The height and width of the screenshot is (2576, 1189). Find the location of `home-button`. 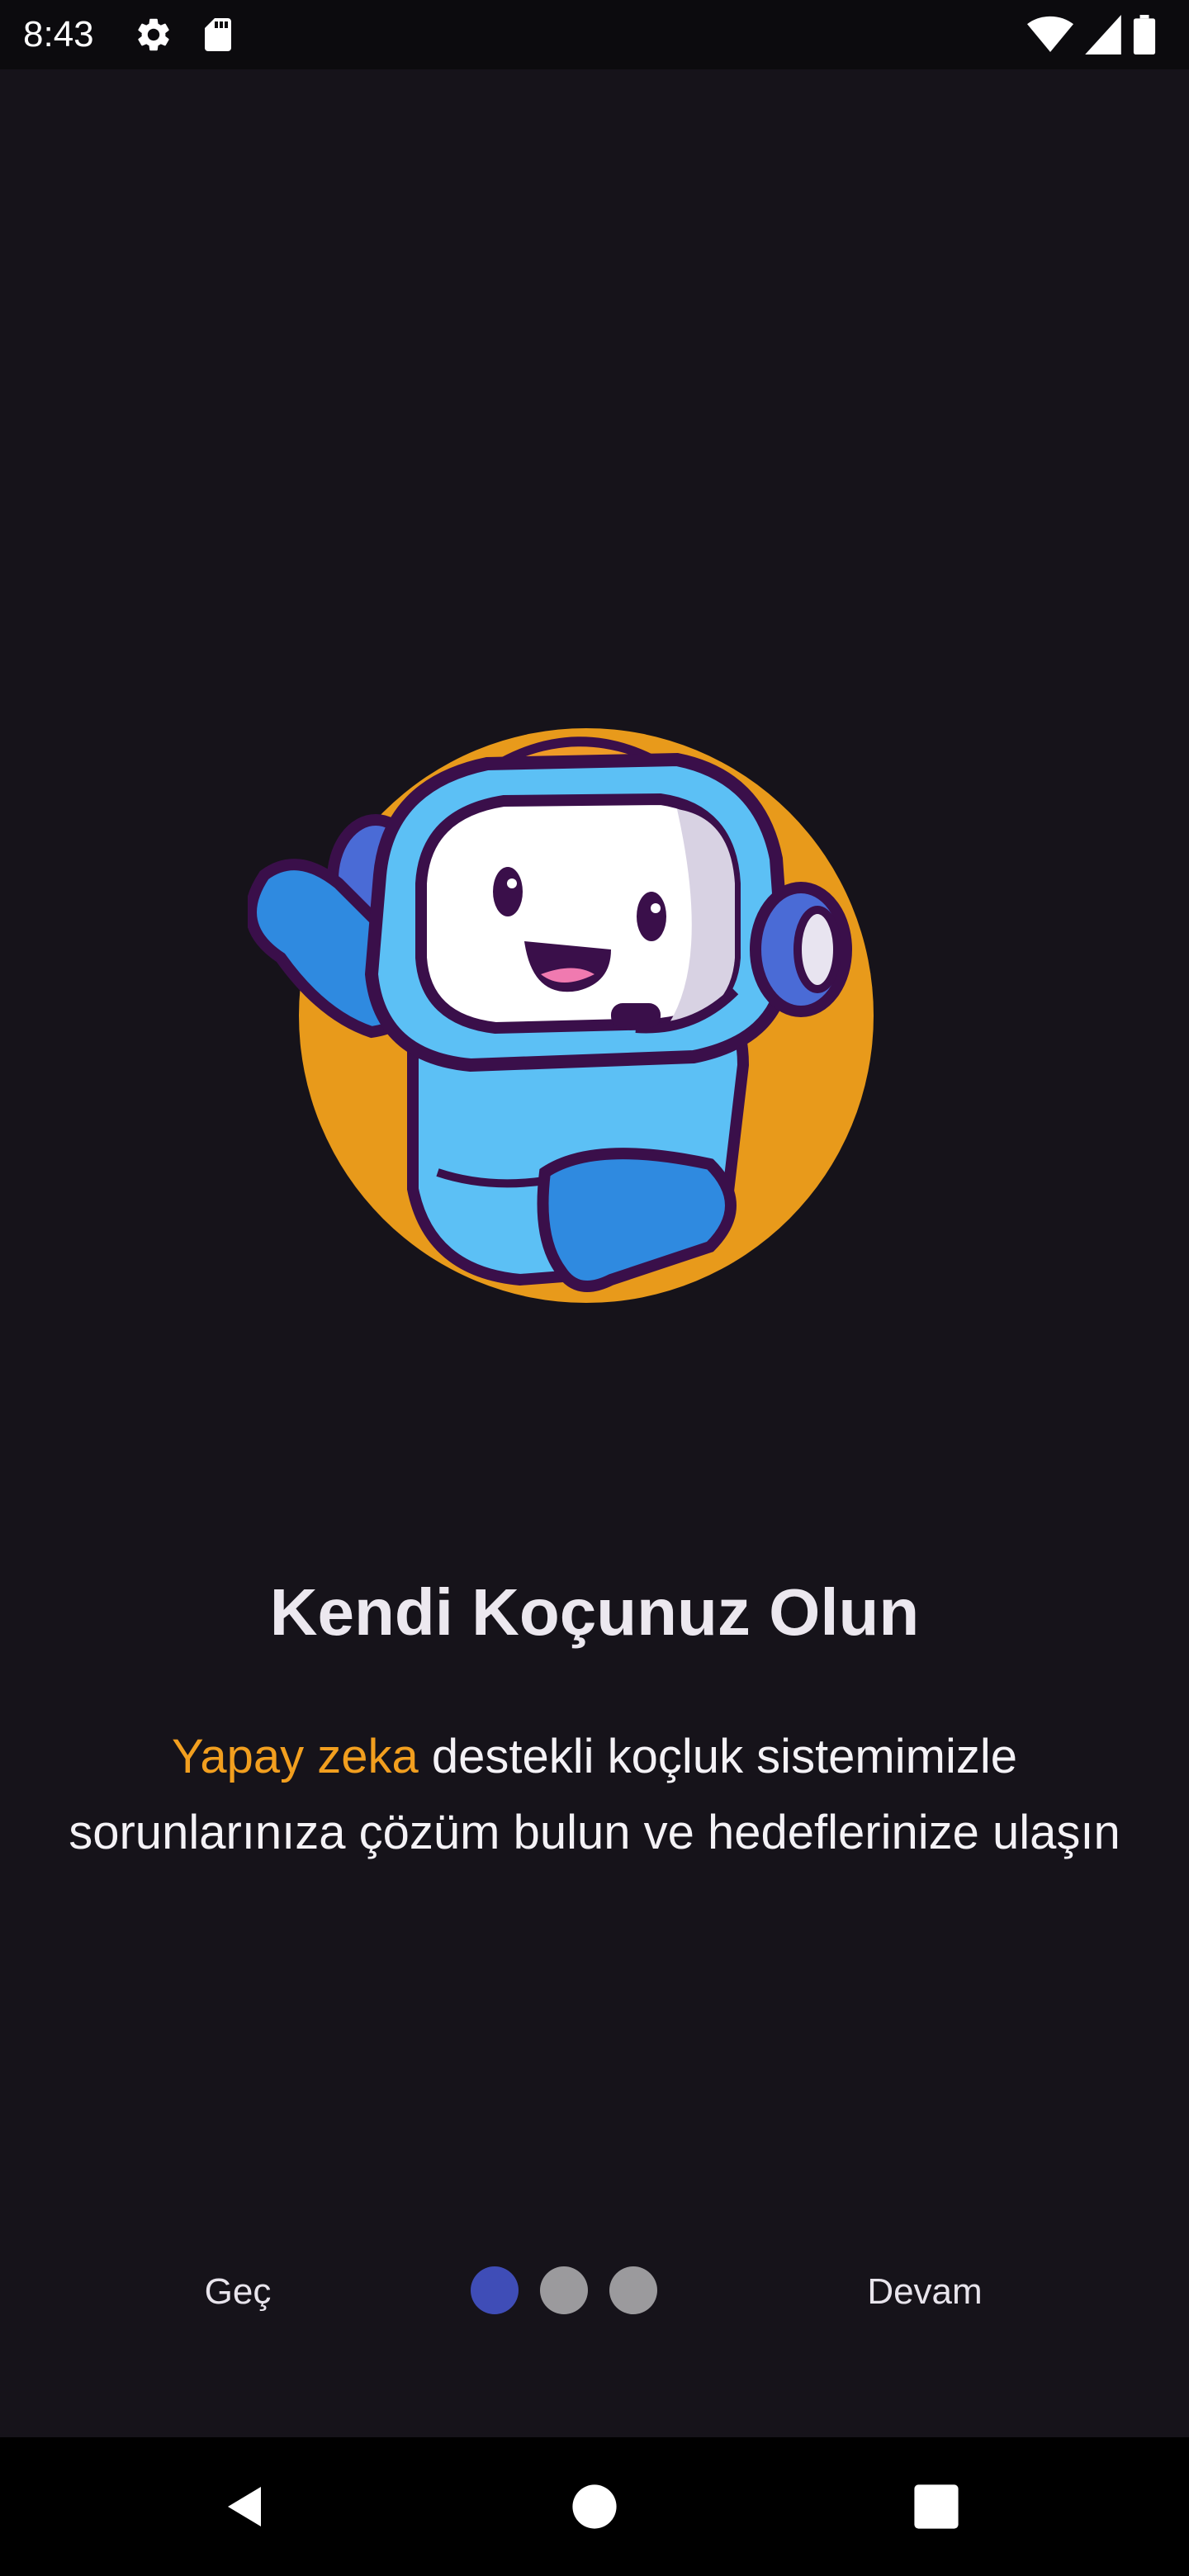

home-button is located at coordinates (594, 2506).